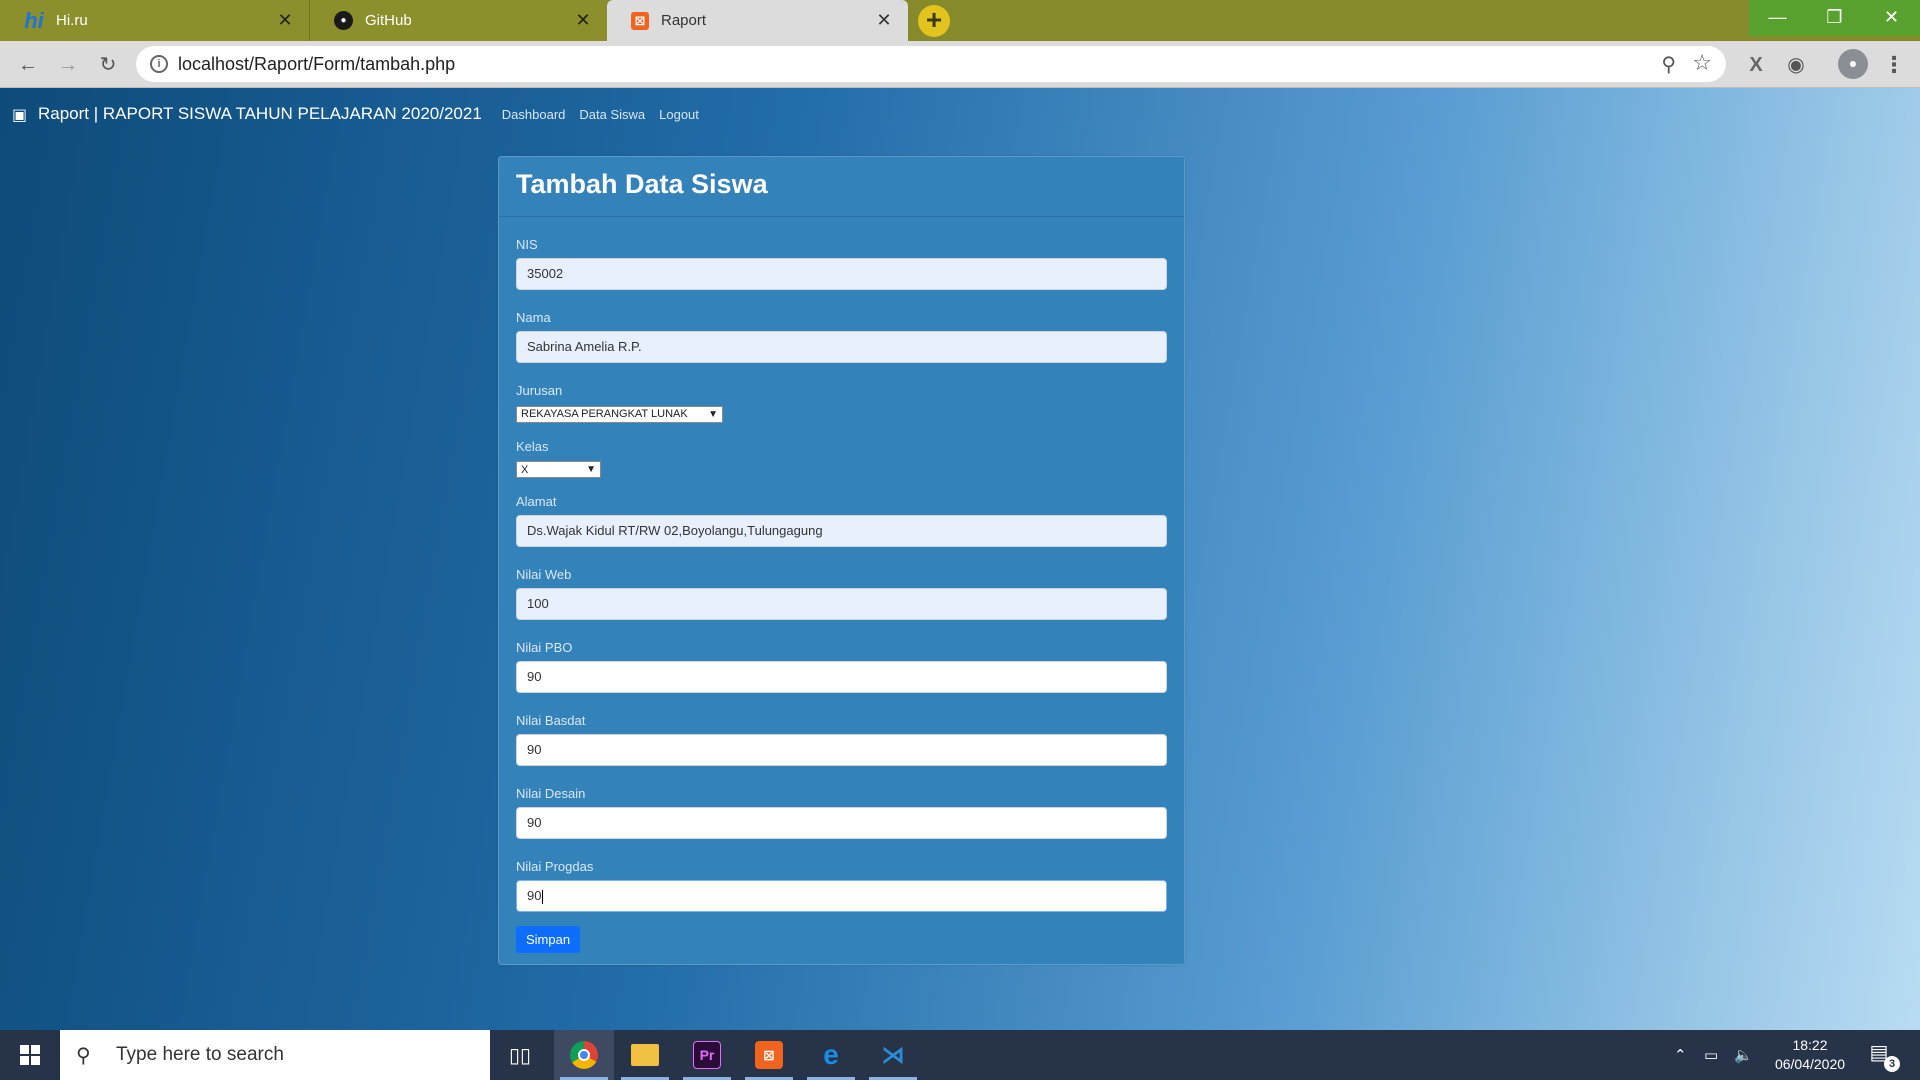 The width and height of the screenshot is (1920, 1080). What do you see at coordinates (1711, 1055) in the screenshot?
I see `battery-icon: ▭` at bounding box center [1711, 1055].